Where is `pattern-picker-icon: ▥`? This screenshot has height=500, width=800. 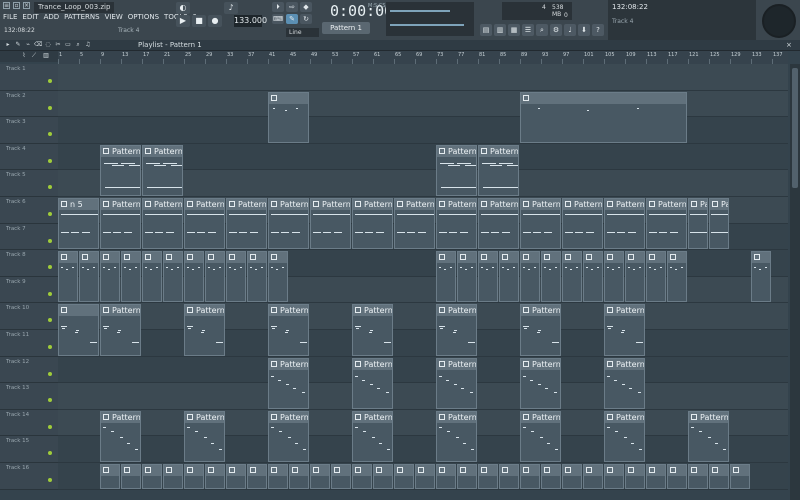
pattern-picker-icon: ▥ is located at coordinates (46, 56).